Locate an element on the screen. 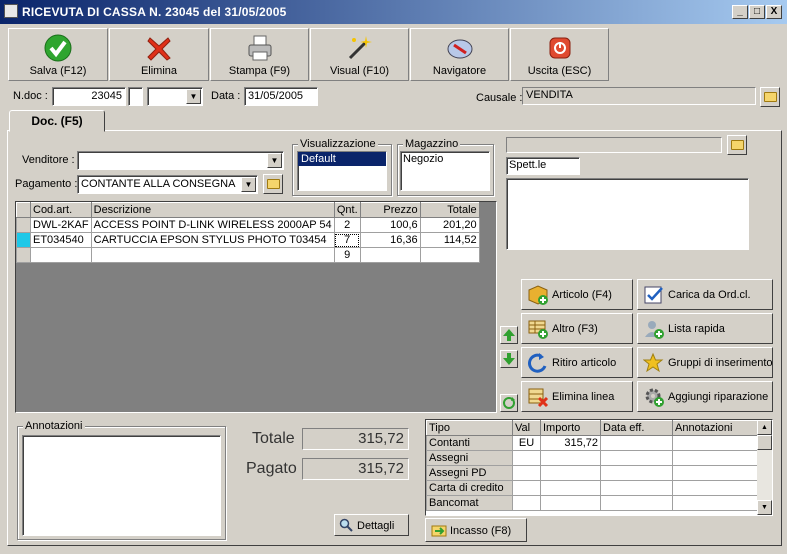 Image resolution: width=787 pixels, height=554 pixels. elimina-linea-button: Elimina linea is located at coordinates (577, 396).